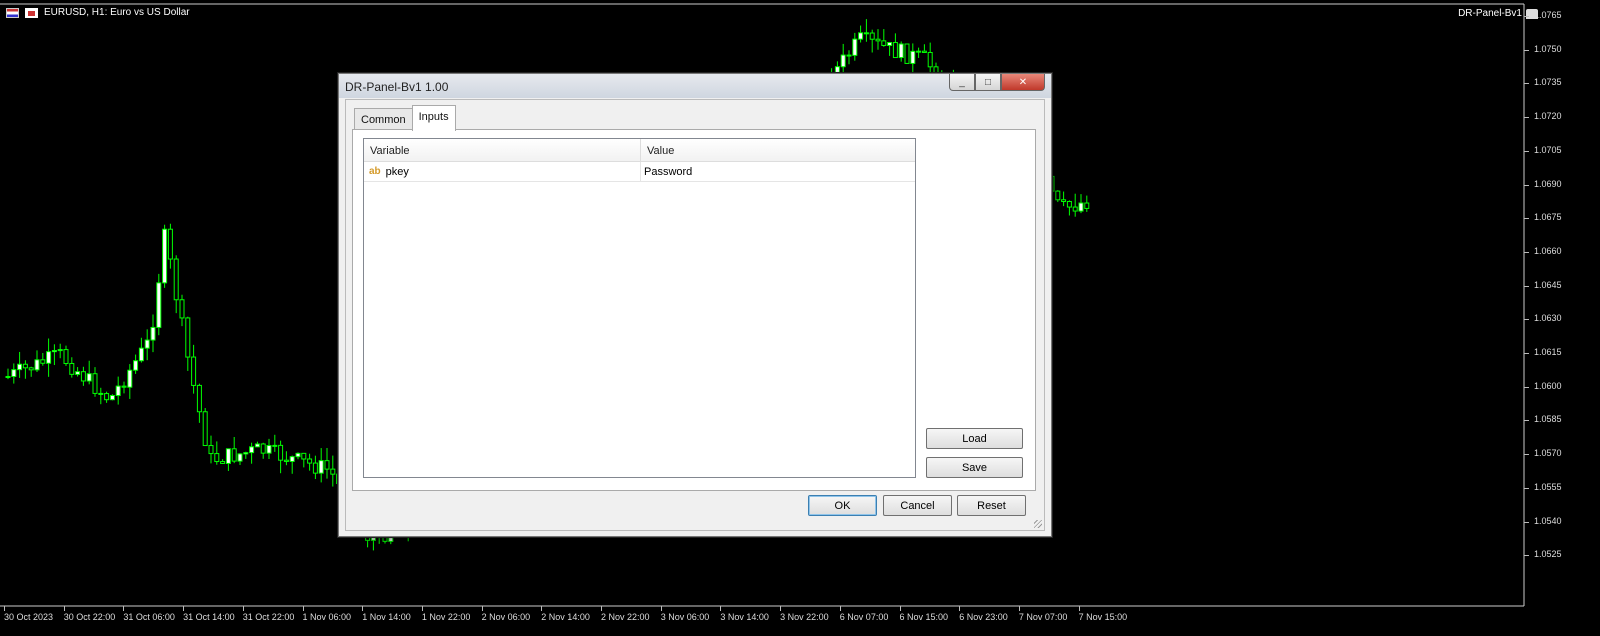  What do you see at coordinates (778, 171) in the screenshot?
I see `value-cell: Password` at bounding box center [778, 171].